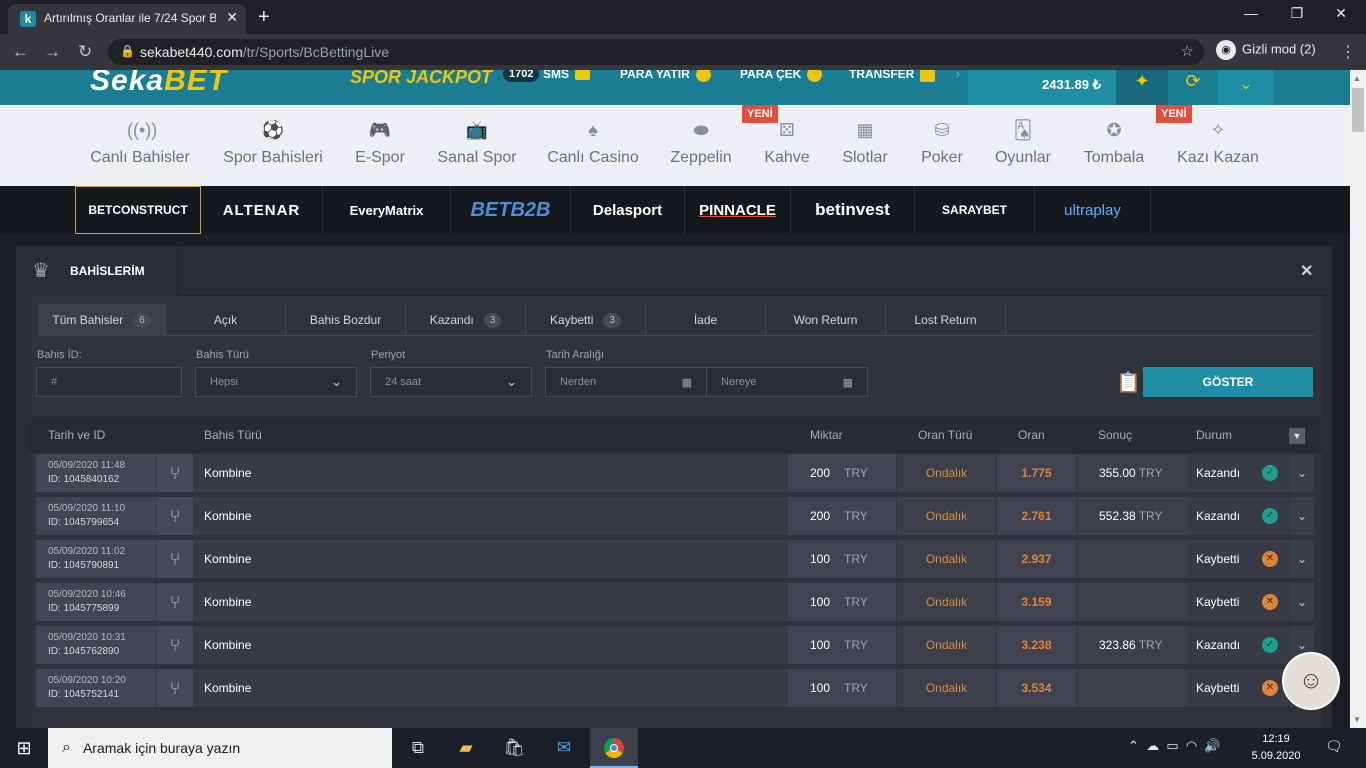 The image size is (1366, 768). What do you see at coordinates (1174, 746) in the screenshot?
I see `system-tray: ⌃ ☁ ▭ ◠ 🔊` at bounding box center [1174, 746].